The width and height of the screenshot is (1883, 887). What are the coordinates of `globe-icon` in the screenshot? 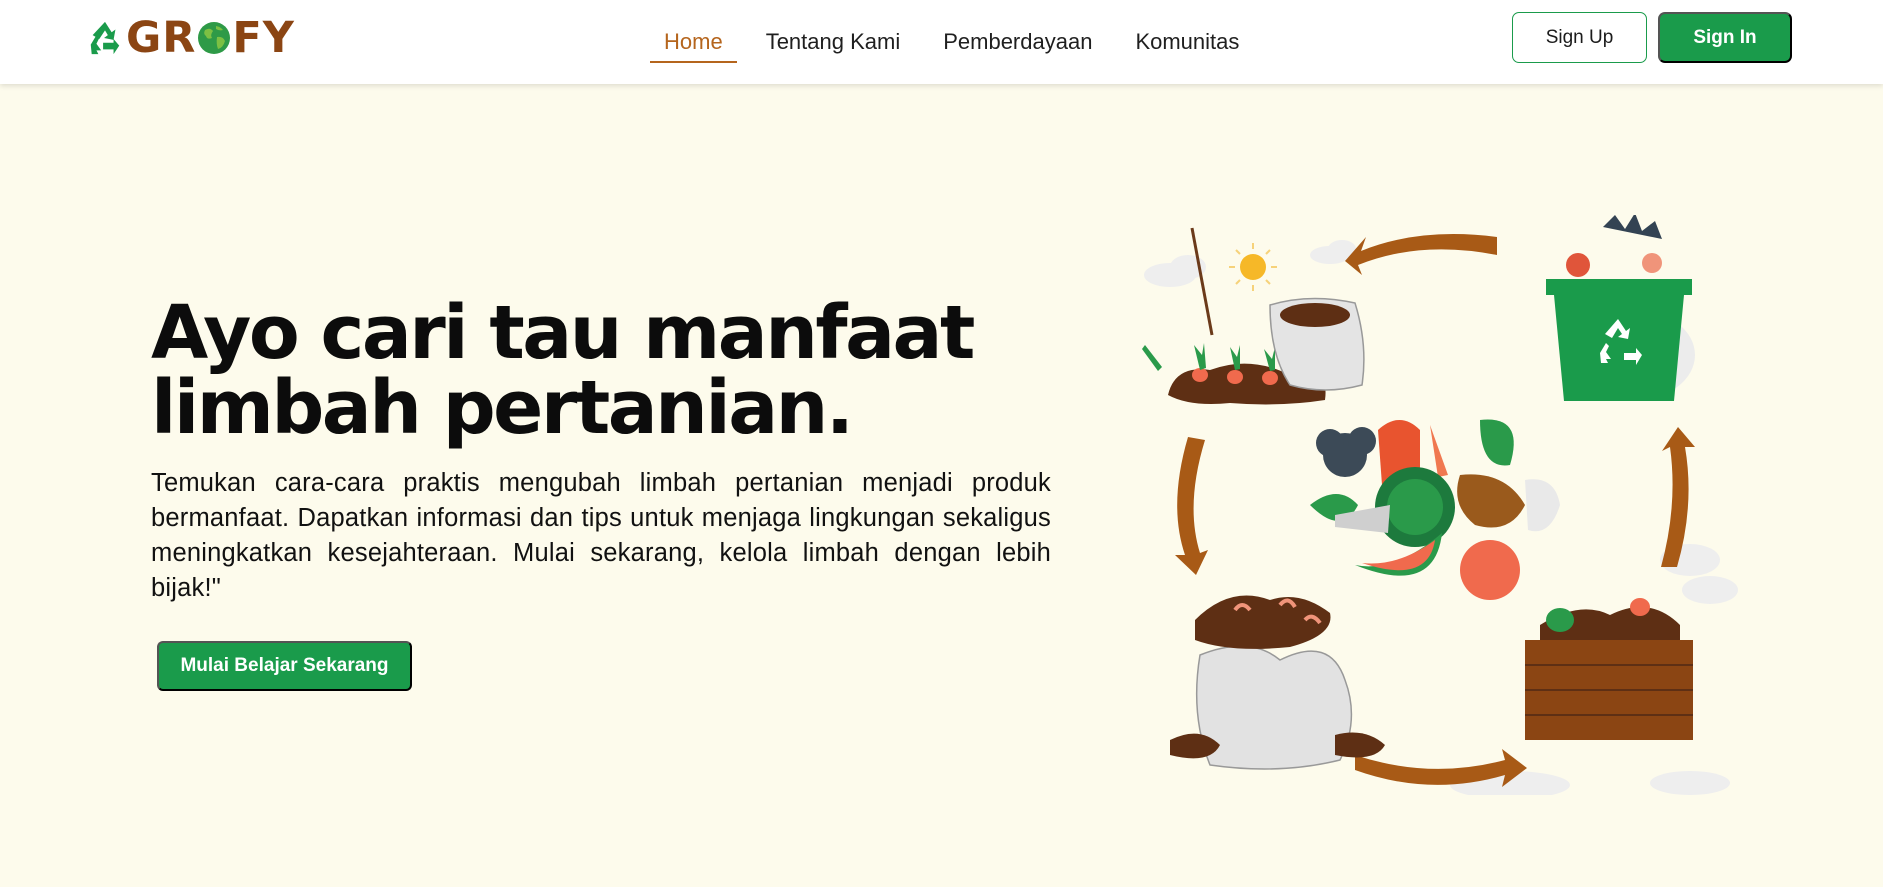 It's located at (214, 38).